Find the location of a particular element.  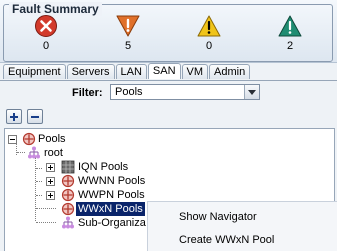

chevron-down-icon is located at coordinates (251, 92).